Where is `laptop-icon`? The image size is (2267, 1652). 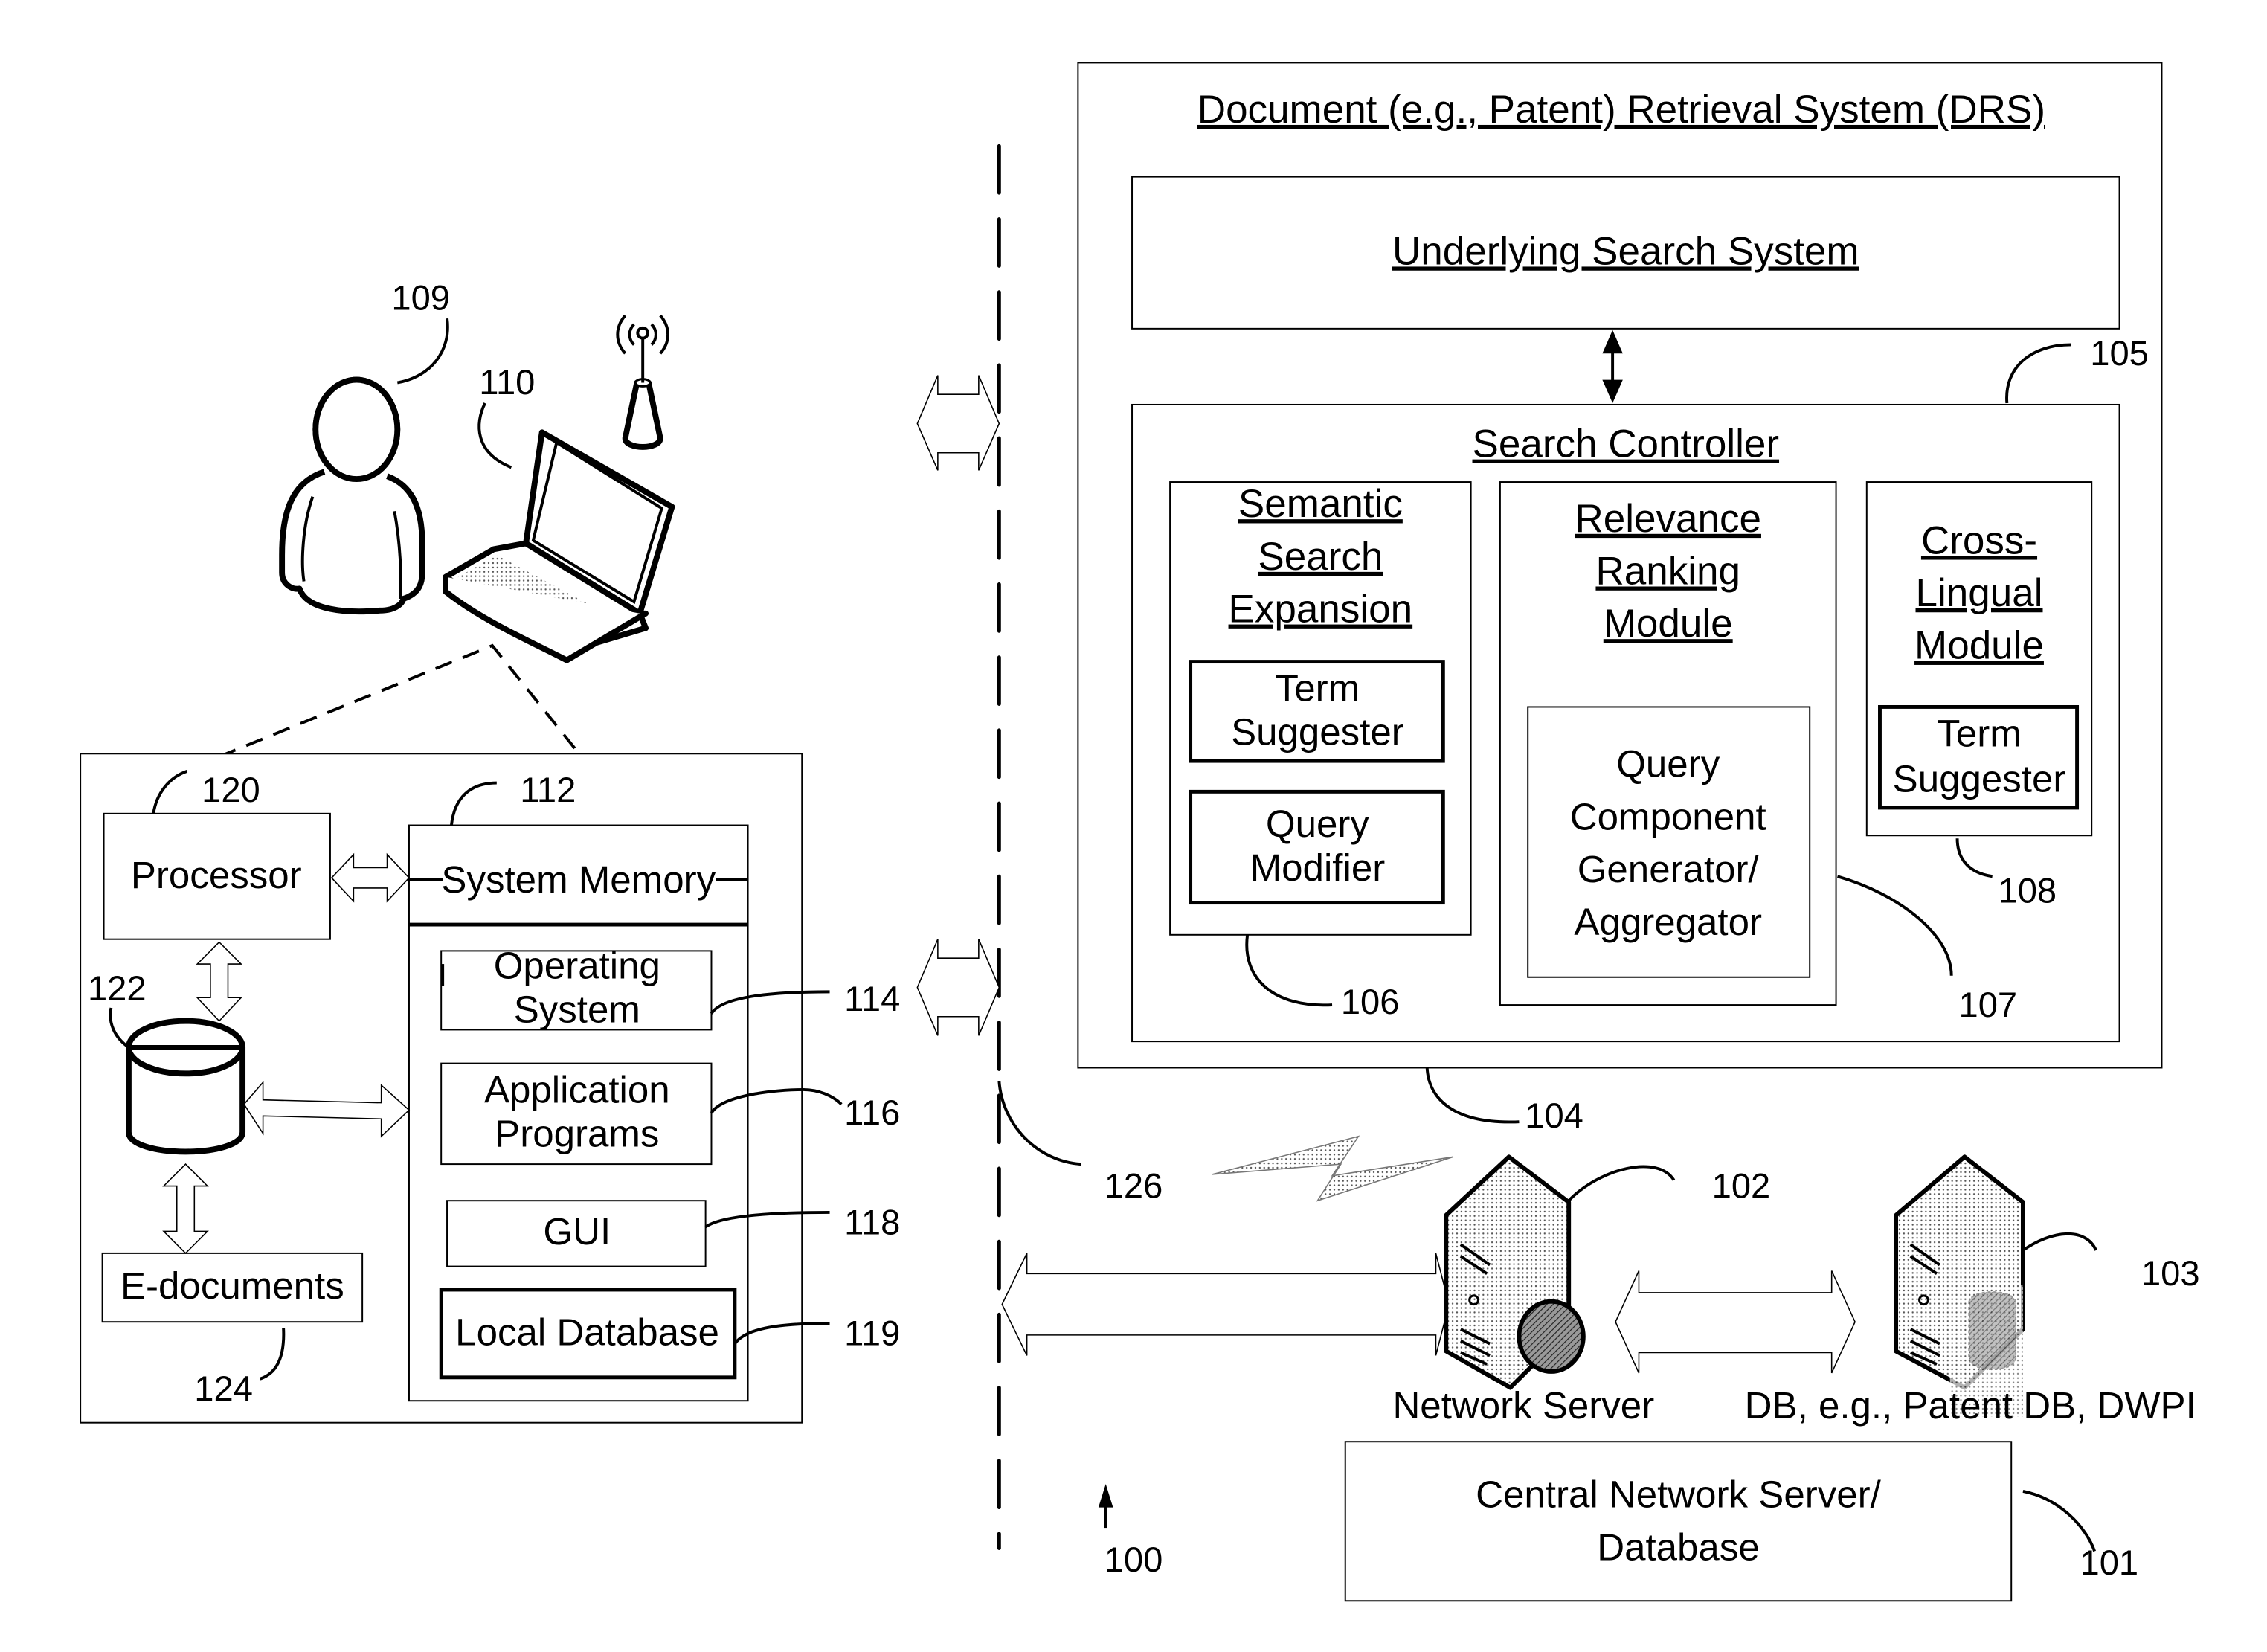
laptop-icon is located at coordinates (559, 546).